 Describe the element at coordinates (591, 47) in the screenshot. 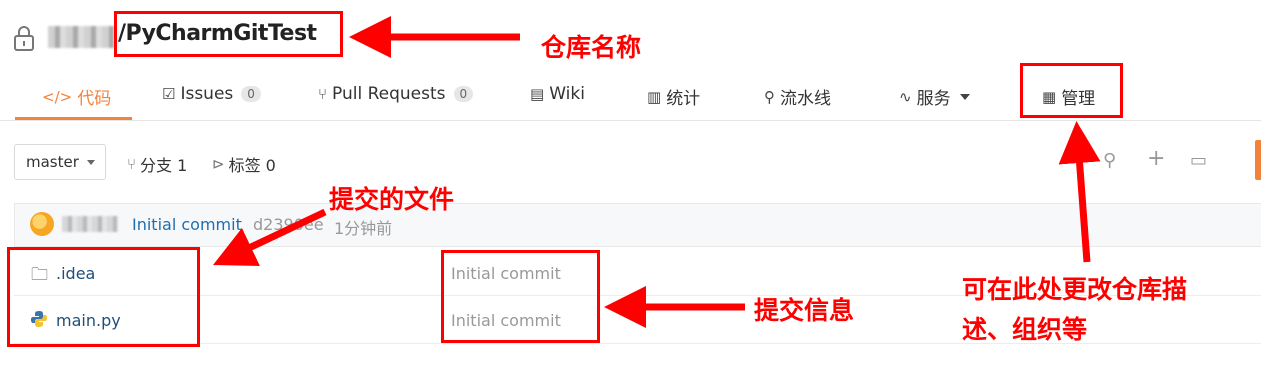

I see `annotation-repo-name: 仓库名称` at that location.